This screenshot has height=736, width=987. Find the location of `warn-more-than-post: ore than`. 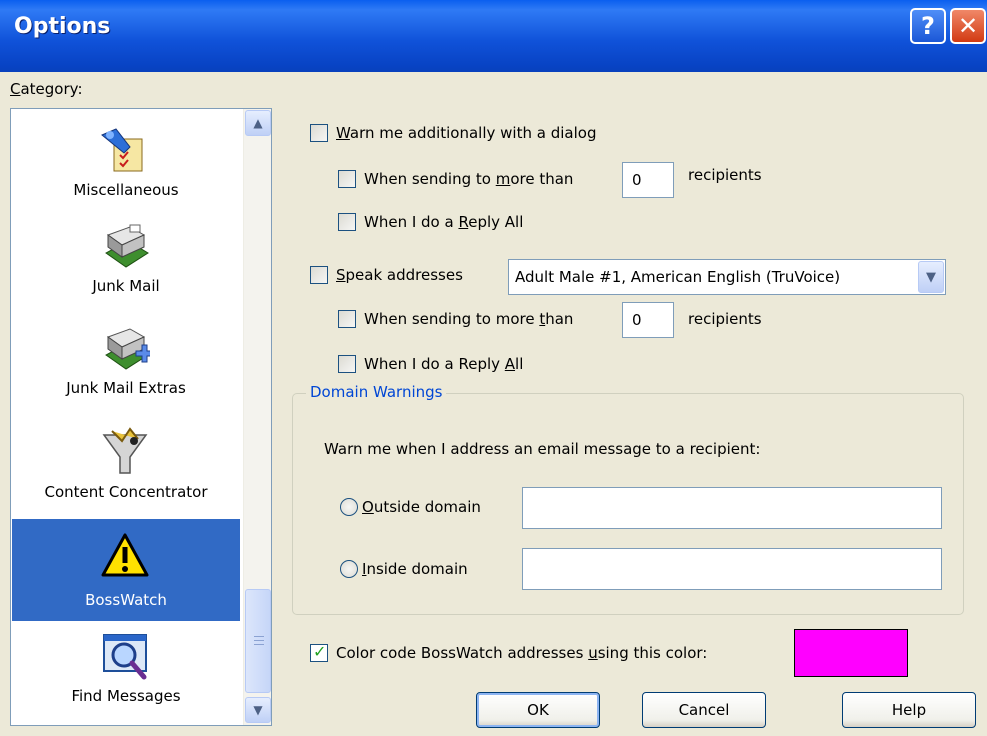

warn-more-than-post: ore than is located at coordinates (542, 179).